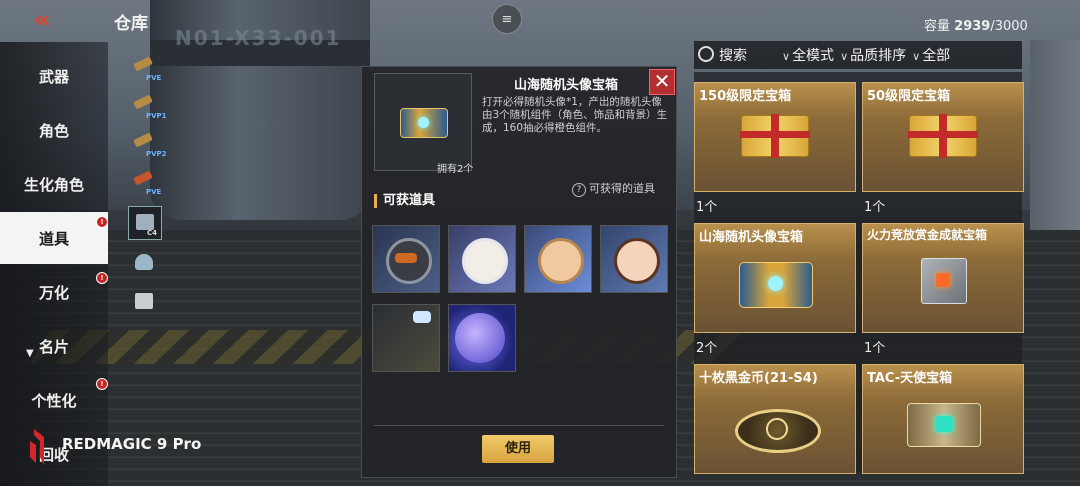 The image size is (1080, 486). What do you see at coordinates (706, 54) in the screenshot?
I see `search-icon` at bounding box center [706, 54].